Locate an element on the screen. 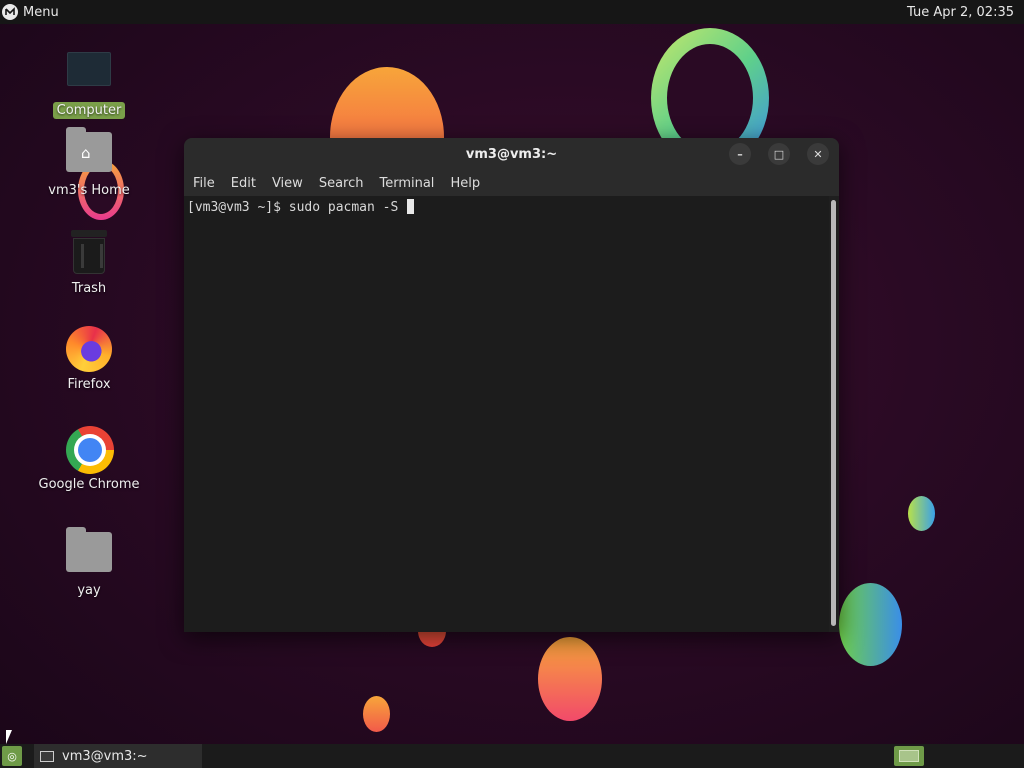 This screenshot has width=1024, height=768. menu-edit: Edit is located at coordinates (243, 183).